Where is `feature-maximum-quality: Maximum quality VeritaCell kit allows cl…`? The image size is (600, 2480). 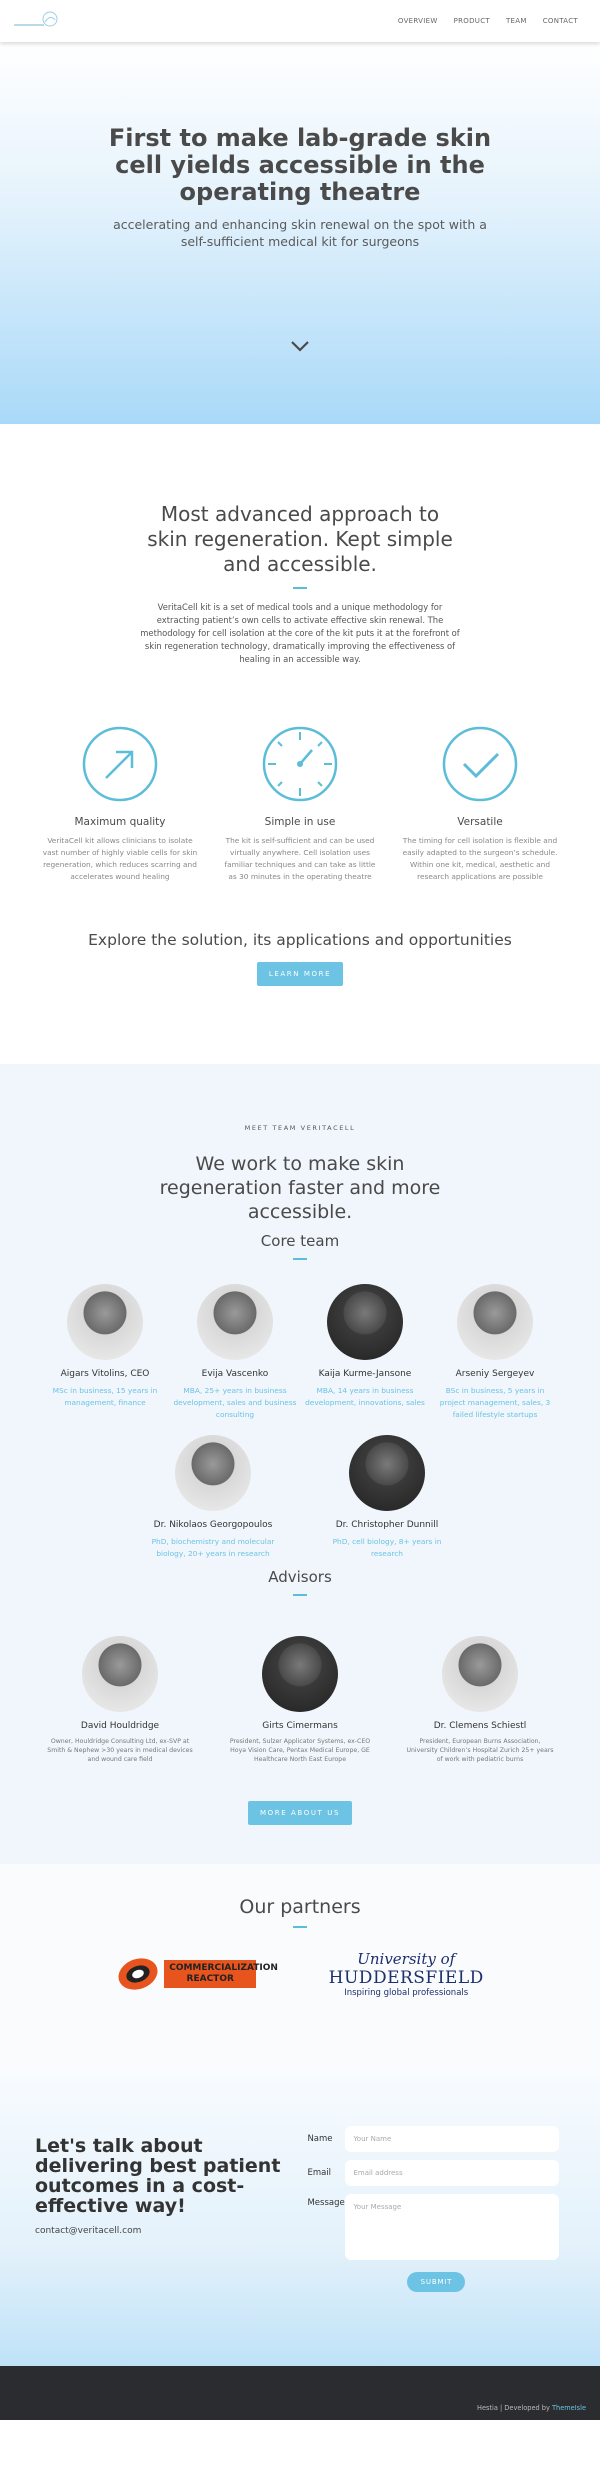 feature-maximum-quality: Maximum quality VeritaCell kit allows cl… is located at coordinates (120, 804).